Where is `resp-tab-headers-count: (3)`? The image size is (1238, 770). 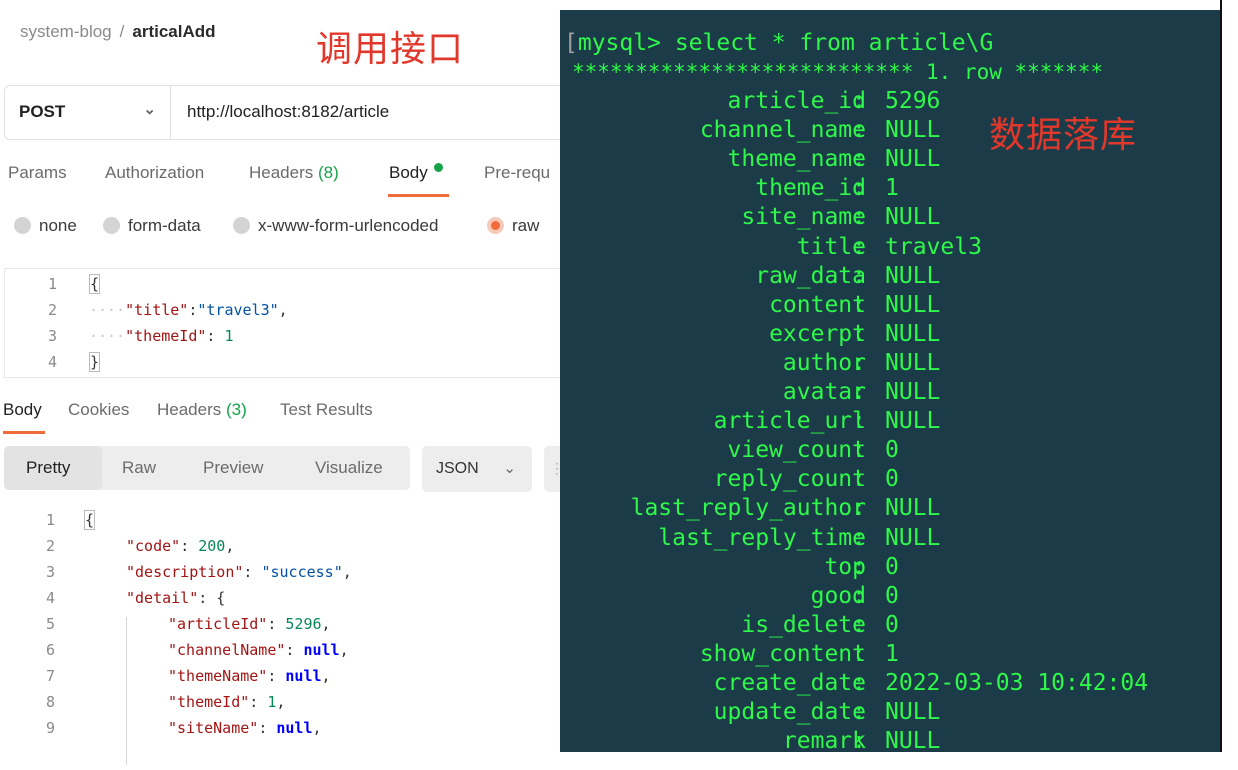 resp-tab-headers-count: (3) is located at coordinates (236, 409).